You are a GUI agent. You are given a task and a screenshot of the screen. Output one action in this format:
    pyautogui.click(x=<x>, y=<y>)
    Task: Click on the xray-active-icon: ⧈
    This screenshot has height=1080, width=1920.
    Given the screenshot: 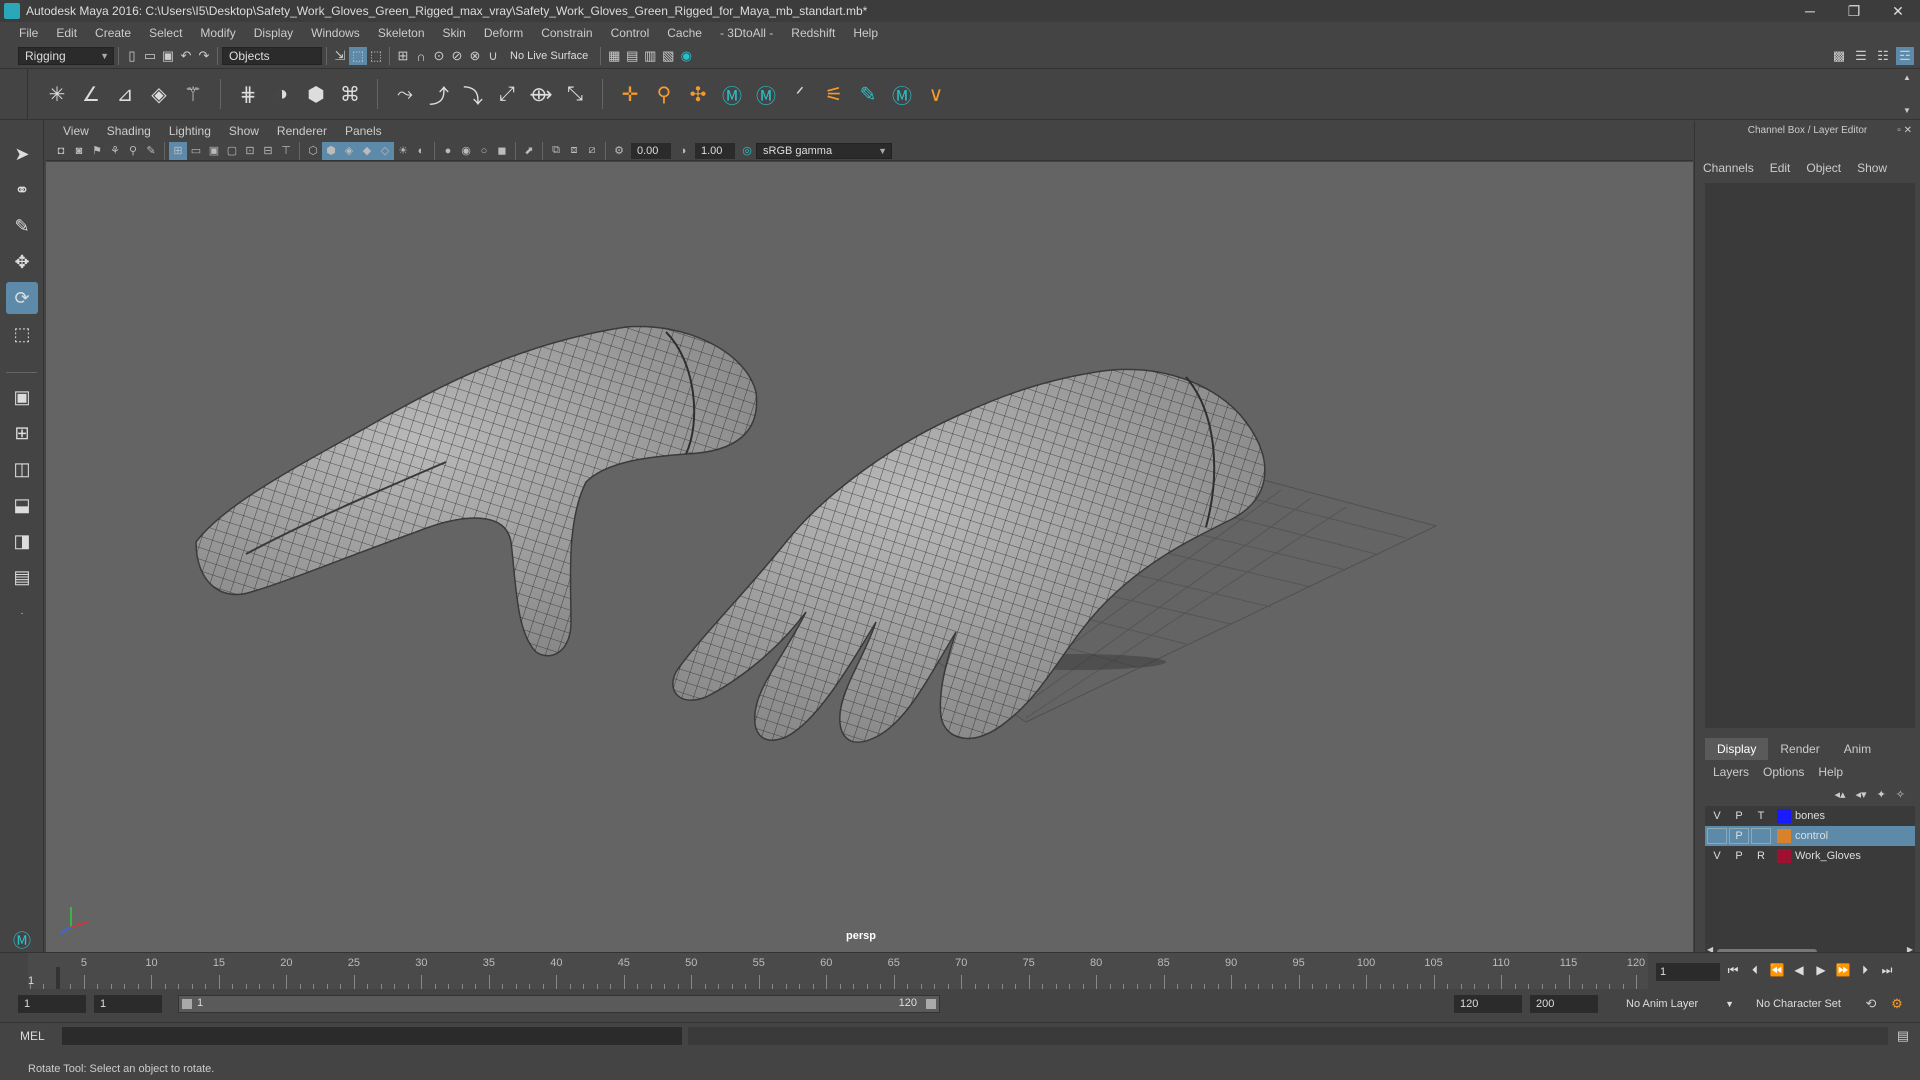 What is the action you would take?
    pyautogui.click(x=574, y=151)
    